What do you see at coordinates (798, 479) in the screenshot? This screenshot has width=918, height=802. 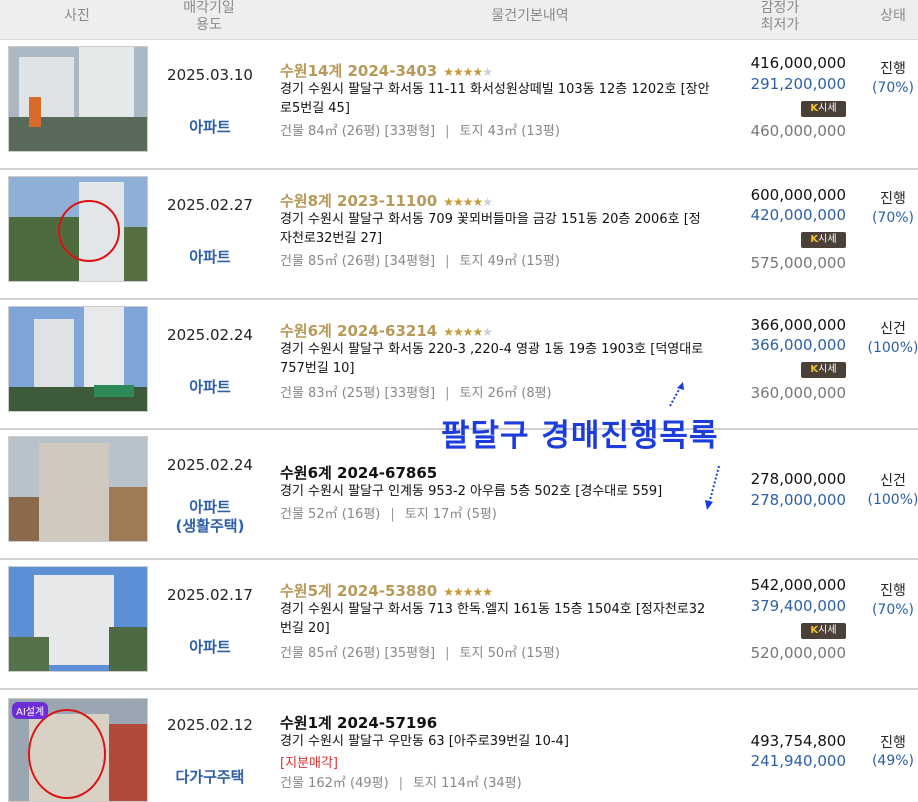 I see `appraisal-price: 278,000,000` at bounding box center [798, 479].